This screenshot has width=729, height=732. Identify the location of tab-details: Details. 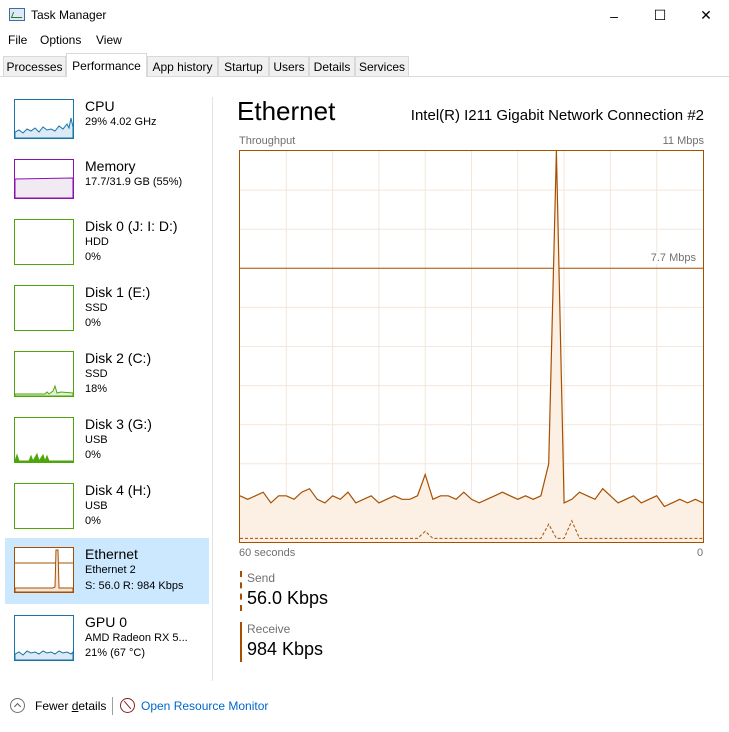
(332, 66).